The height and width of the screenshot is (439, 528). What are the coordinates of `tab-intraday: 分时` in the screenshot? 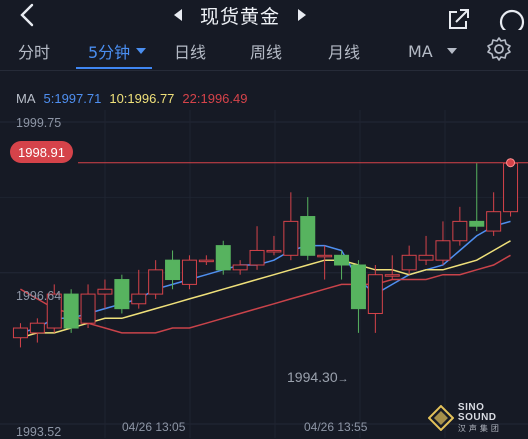 It's located at (34, 51).